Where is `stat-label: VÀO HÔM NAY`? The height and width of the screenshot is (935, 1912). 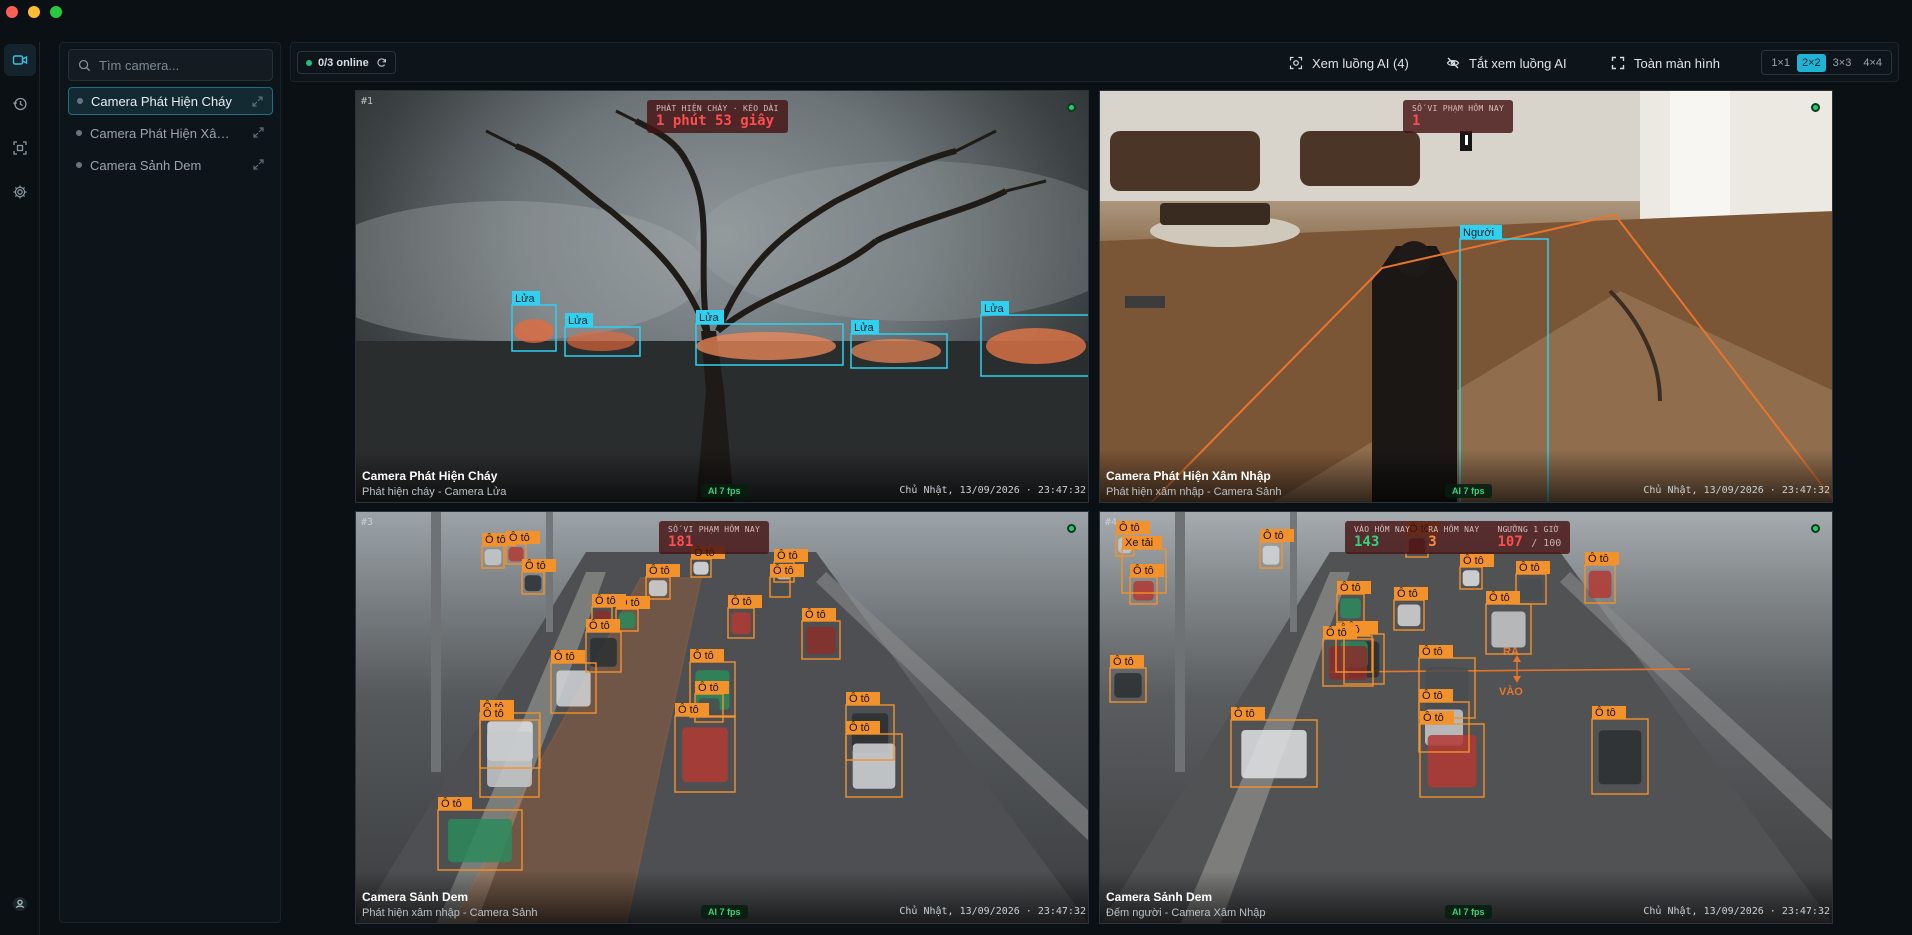
stat-label: VÀO HÔM NAY is located at coordinates (1382, 529).